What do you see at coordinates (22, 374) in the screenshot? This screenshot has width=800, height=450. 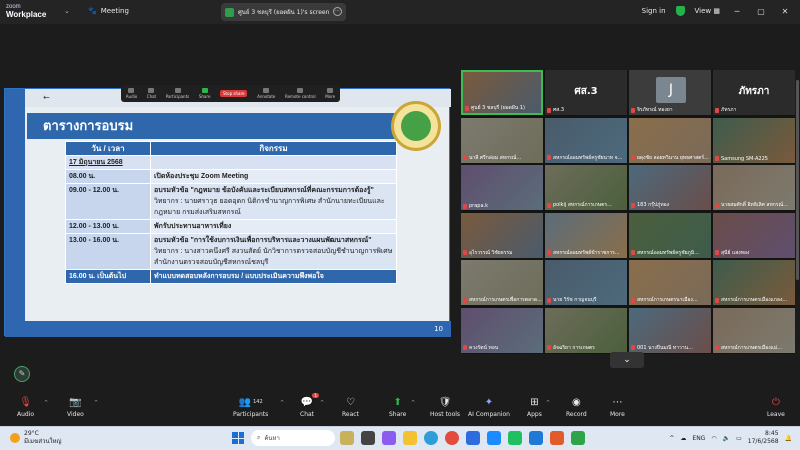 I see `annotate-pencil-icon: ✎` at bounding box center [22, 374].